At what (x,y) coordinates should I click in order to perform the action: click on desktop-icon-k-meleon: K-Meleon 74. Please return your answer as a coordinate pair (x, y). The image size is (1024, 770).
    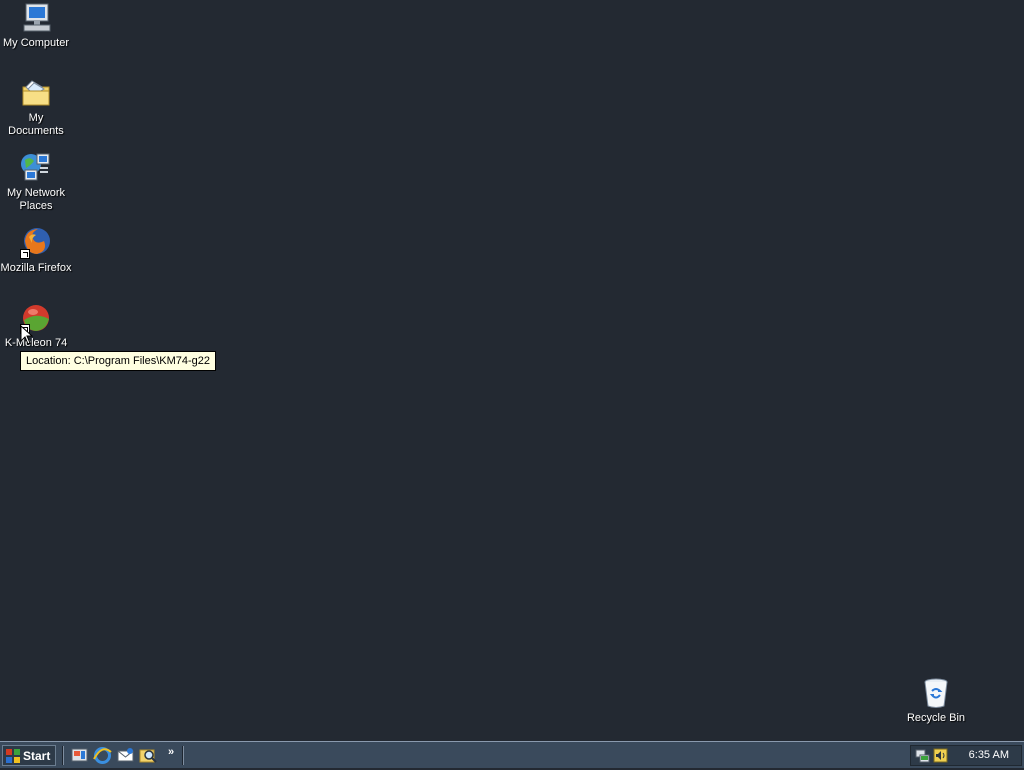
    Looking at the image, I should click on (36, 326).